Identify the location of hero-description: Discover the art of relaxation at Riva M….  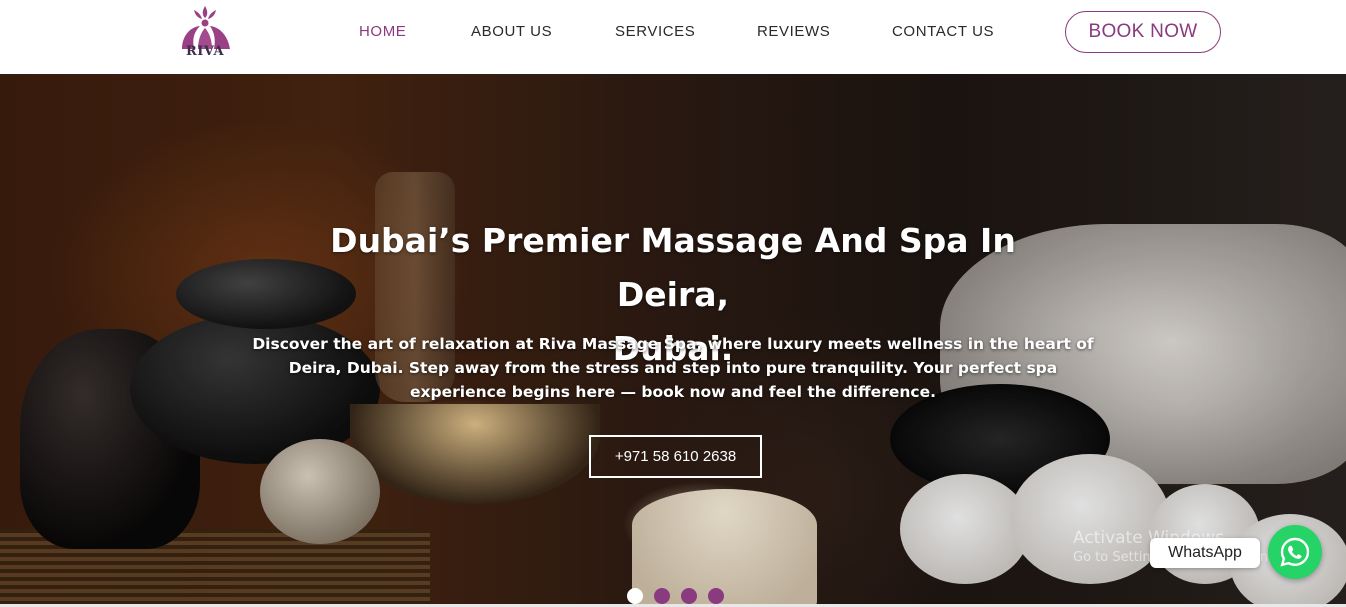
(673, 368).